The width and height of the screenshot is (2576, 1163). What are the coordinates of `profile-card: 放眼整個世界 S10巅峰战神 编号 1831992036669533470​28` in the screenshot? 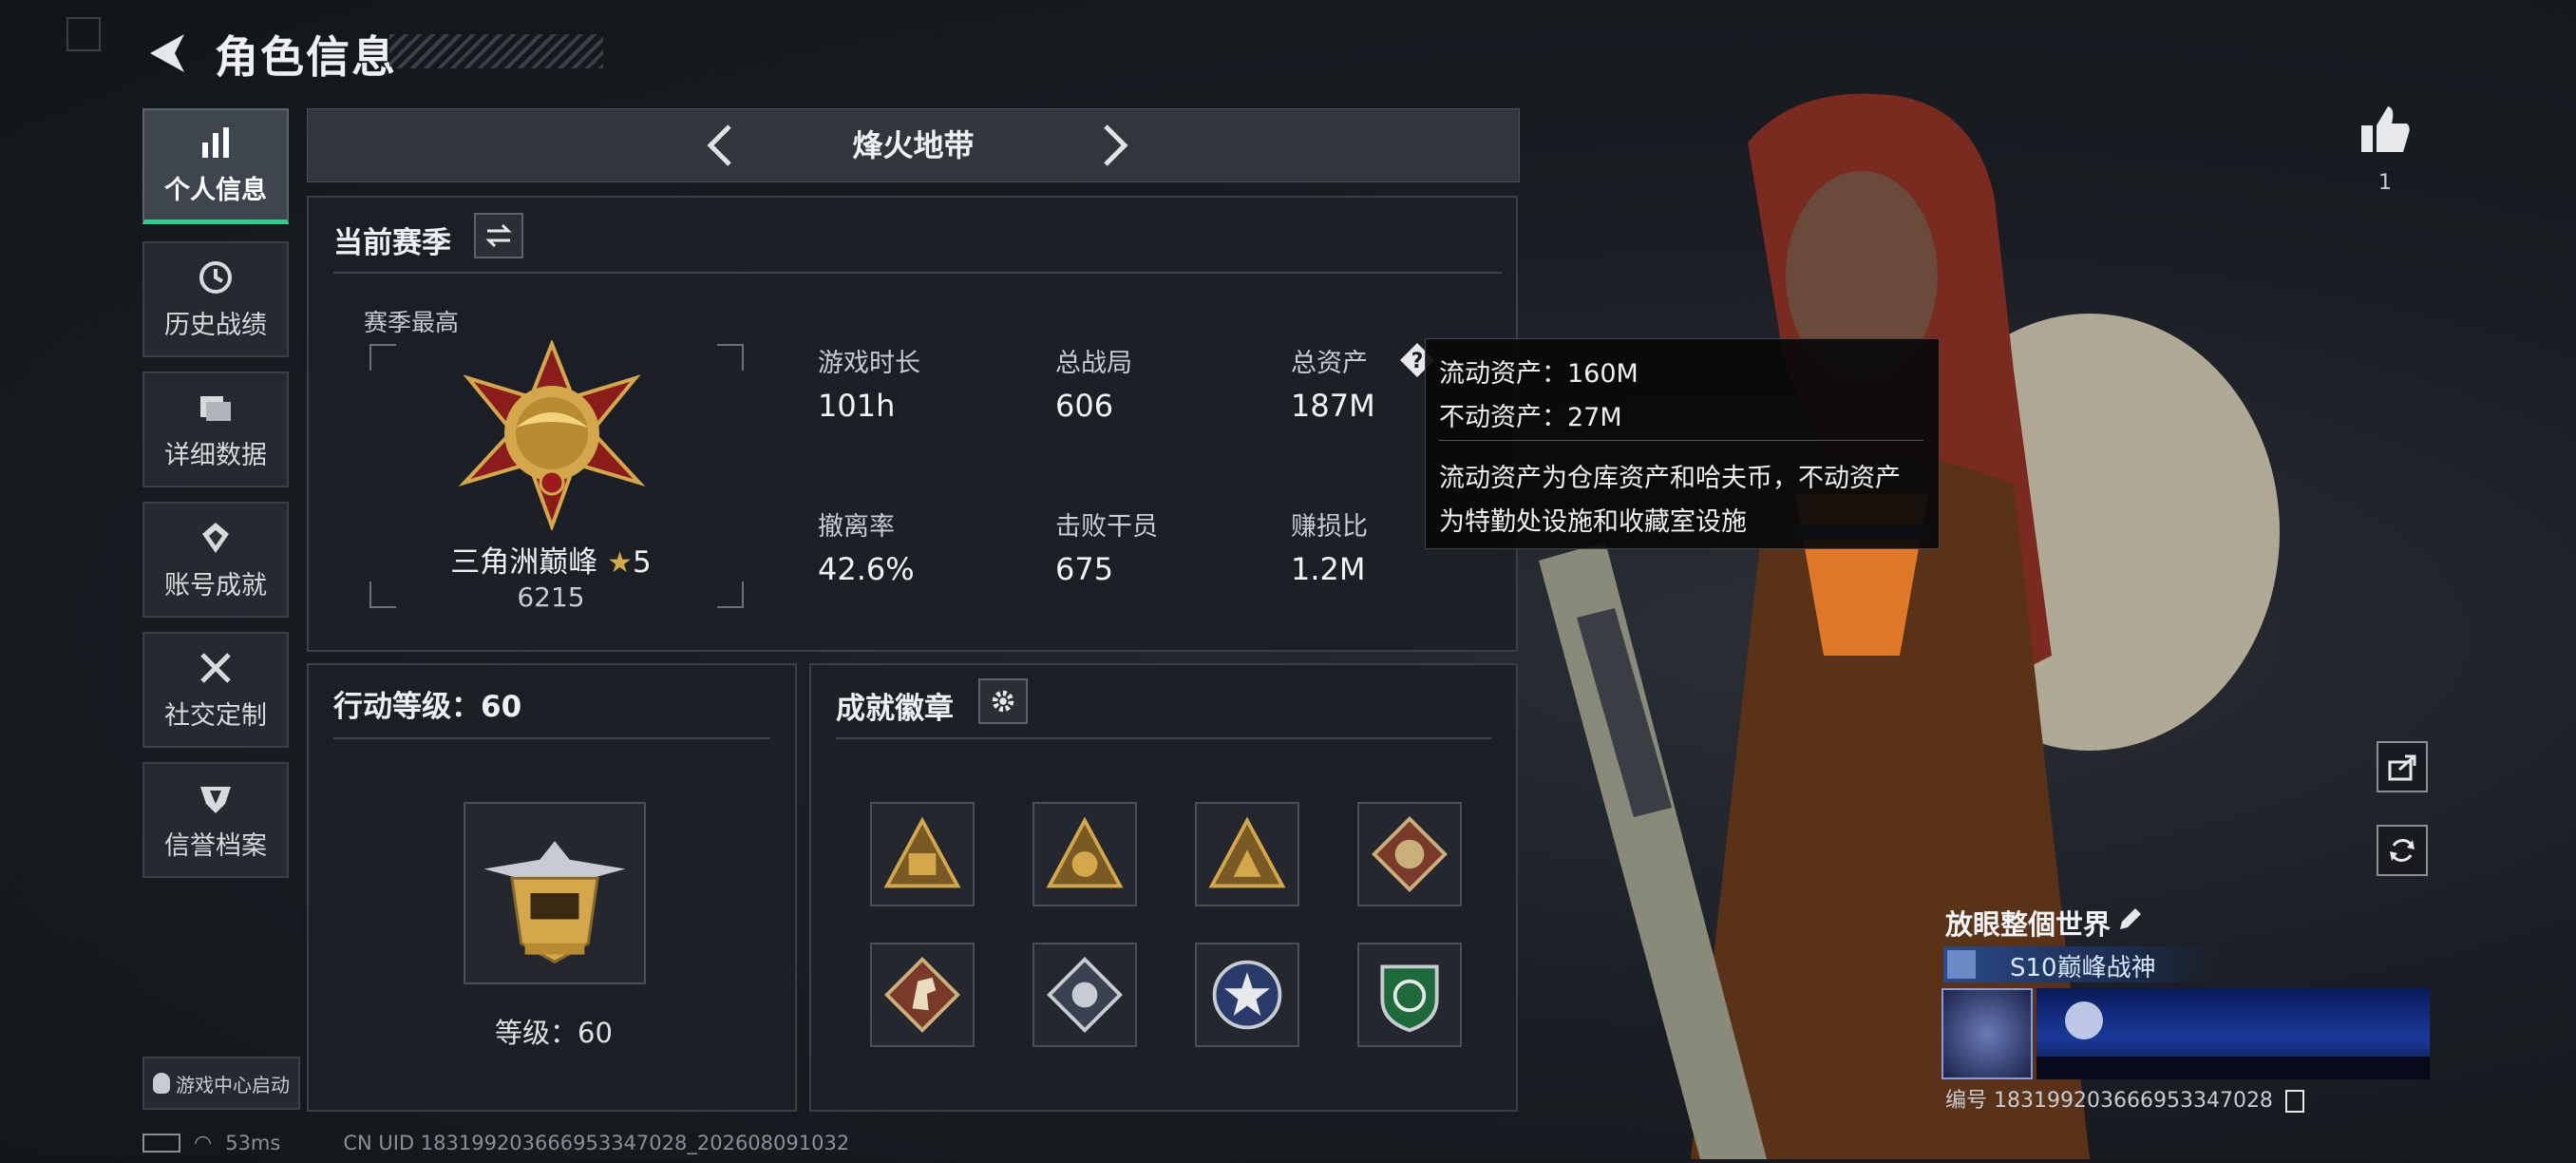 It's located at (2182, 1006).